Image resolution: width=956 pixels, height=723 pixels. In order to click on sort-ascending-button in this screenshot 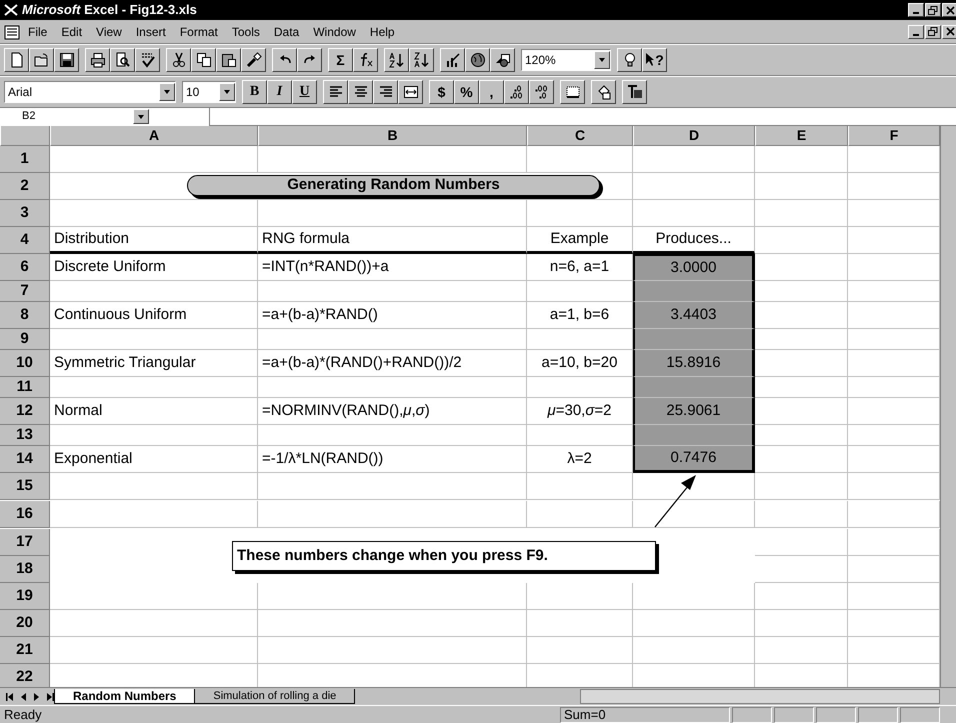, I will do `click(396, 60)`.